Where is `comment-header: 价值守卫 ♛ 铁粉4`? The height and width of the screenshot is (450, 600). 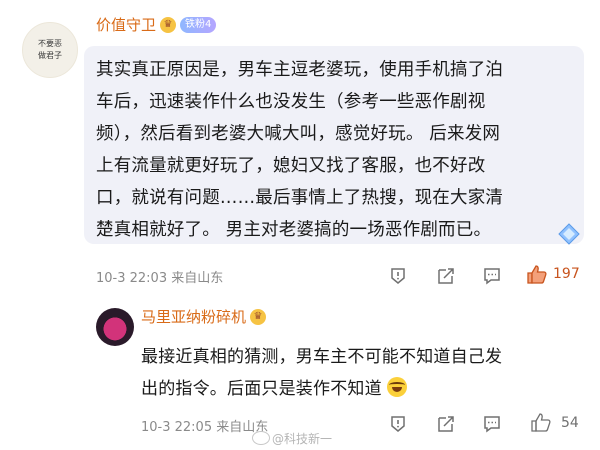 comment-header: 价值守卫 ♛ 铁粉4 is located at coordinates (156, 24).